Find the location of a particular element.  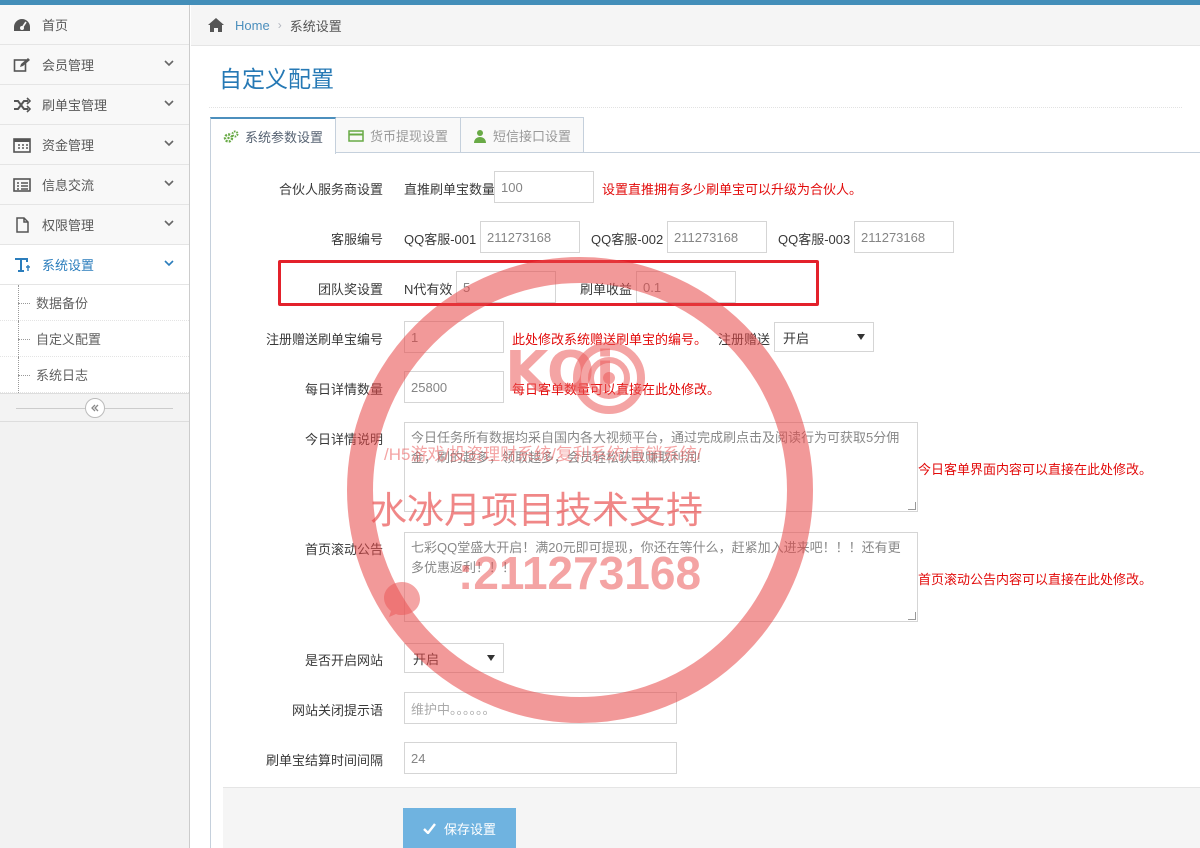

service-label: 客服编号 is located at coordinates (356, 239).